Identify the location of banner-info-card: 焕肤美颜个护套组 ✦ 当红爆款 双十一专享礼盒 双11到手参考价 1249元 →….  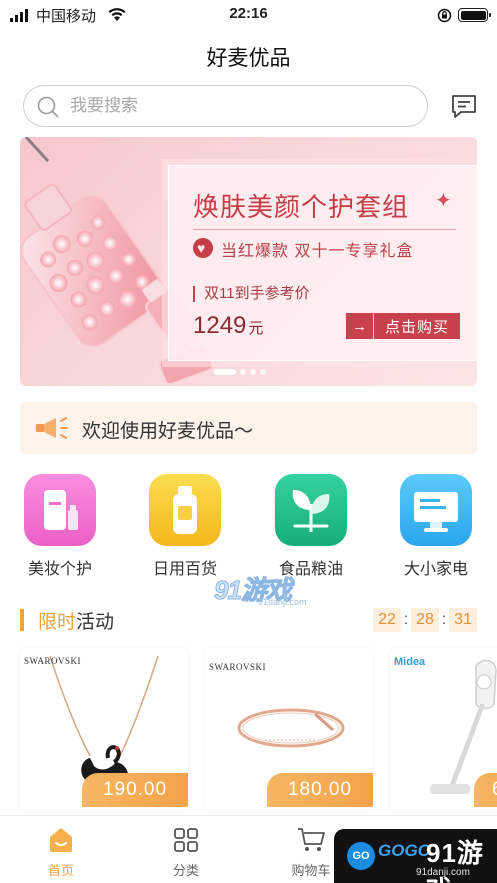
(322, 263).